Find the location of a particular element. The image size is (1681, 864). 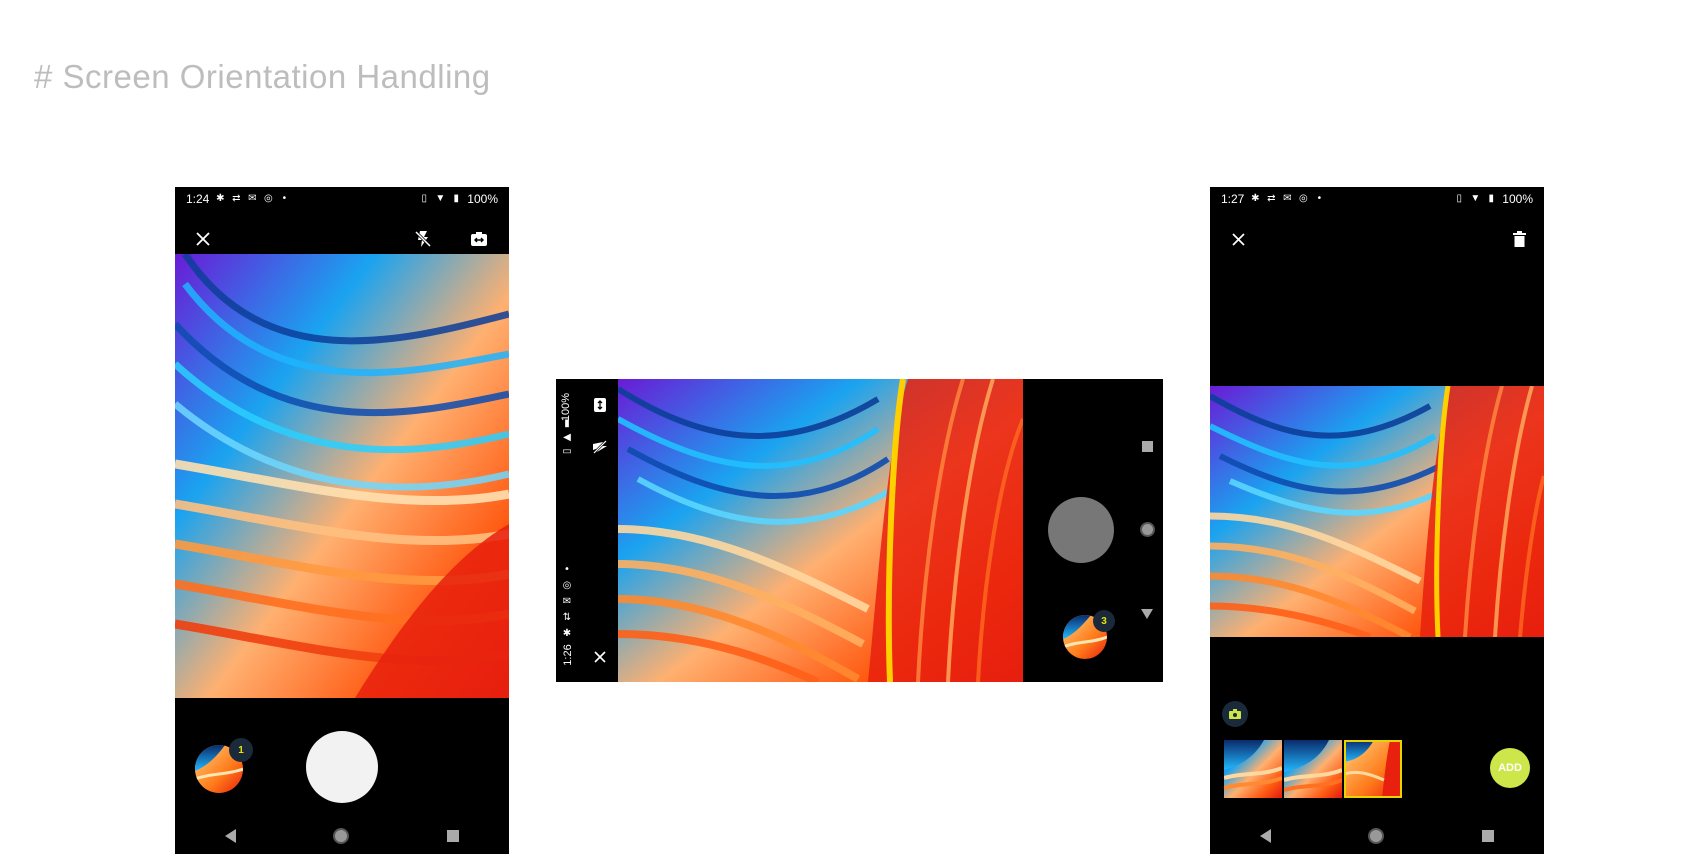

camera-icon is located at coordinates (1235, 714).